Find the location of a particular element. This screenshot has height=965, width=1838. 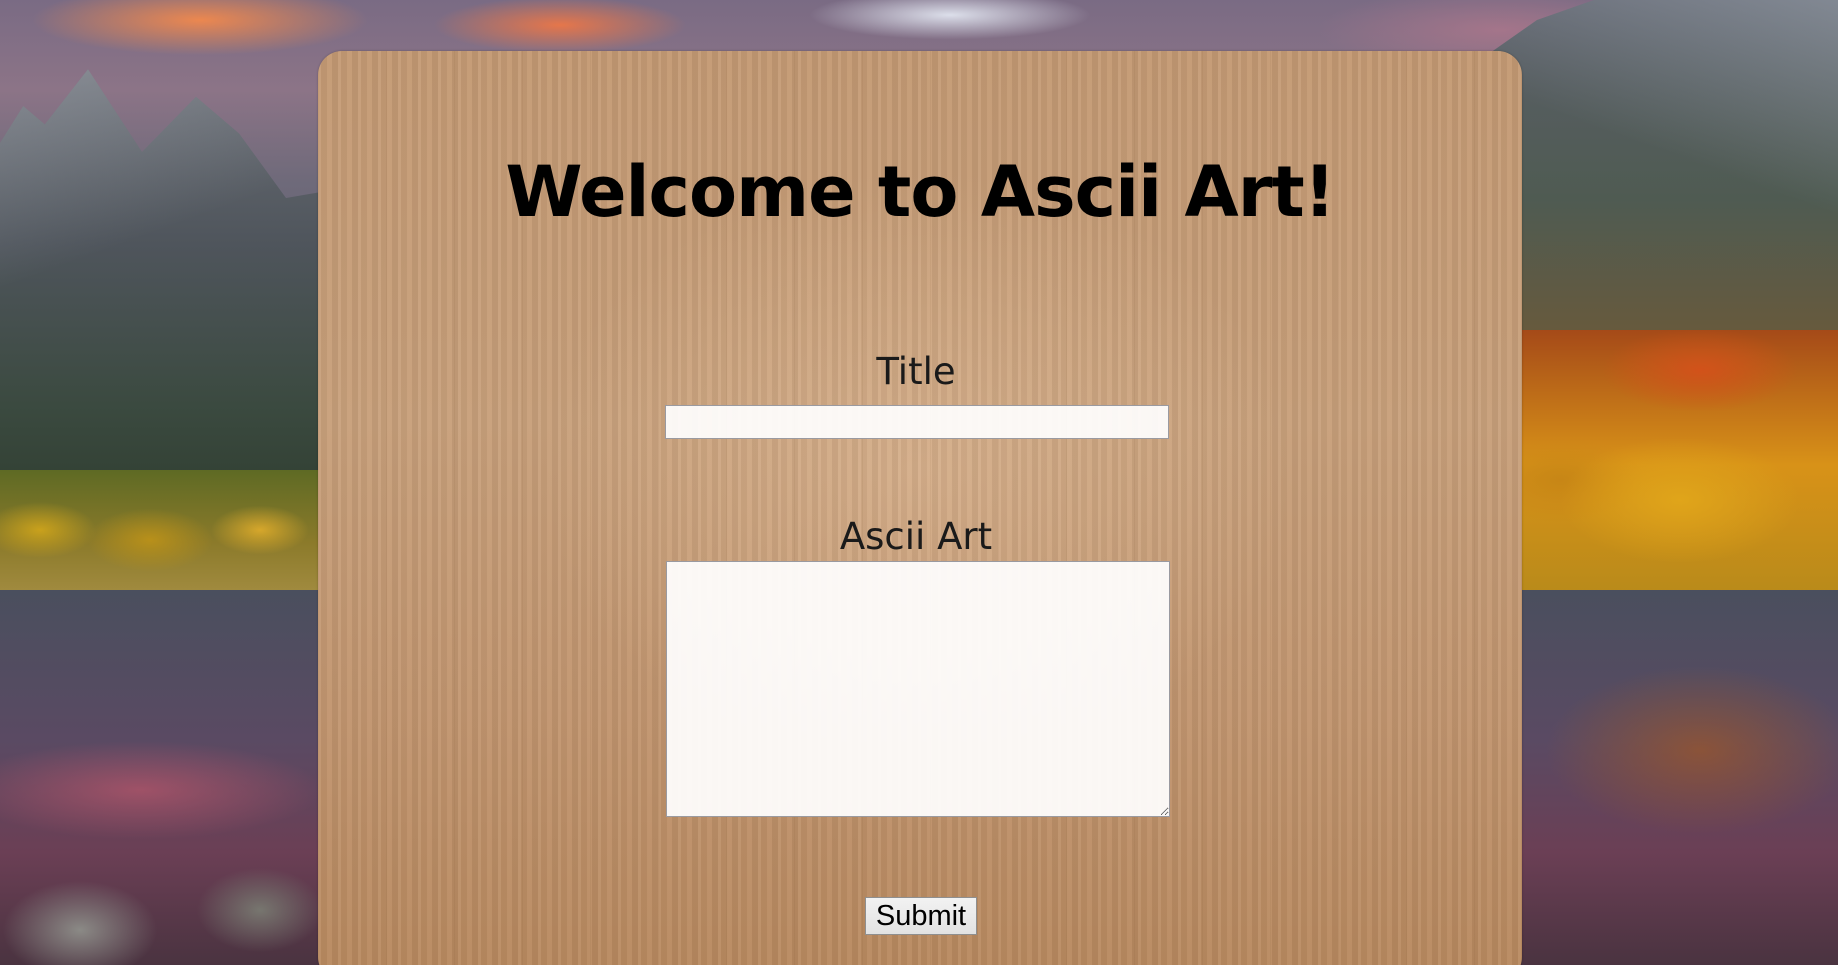

background-foliage-left is located at coordinates (165, 530).